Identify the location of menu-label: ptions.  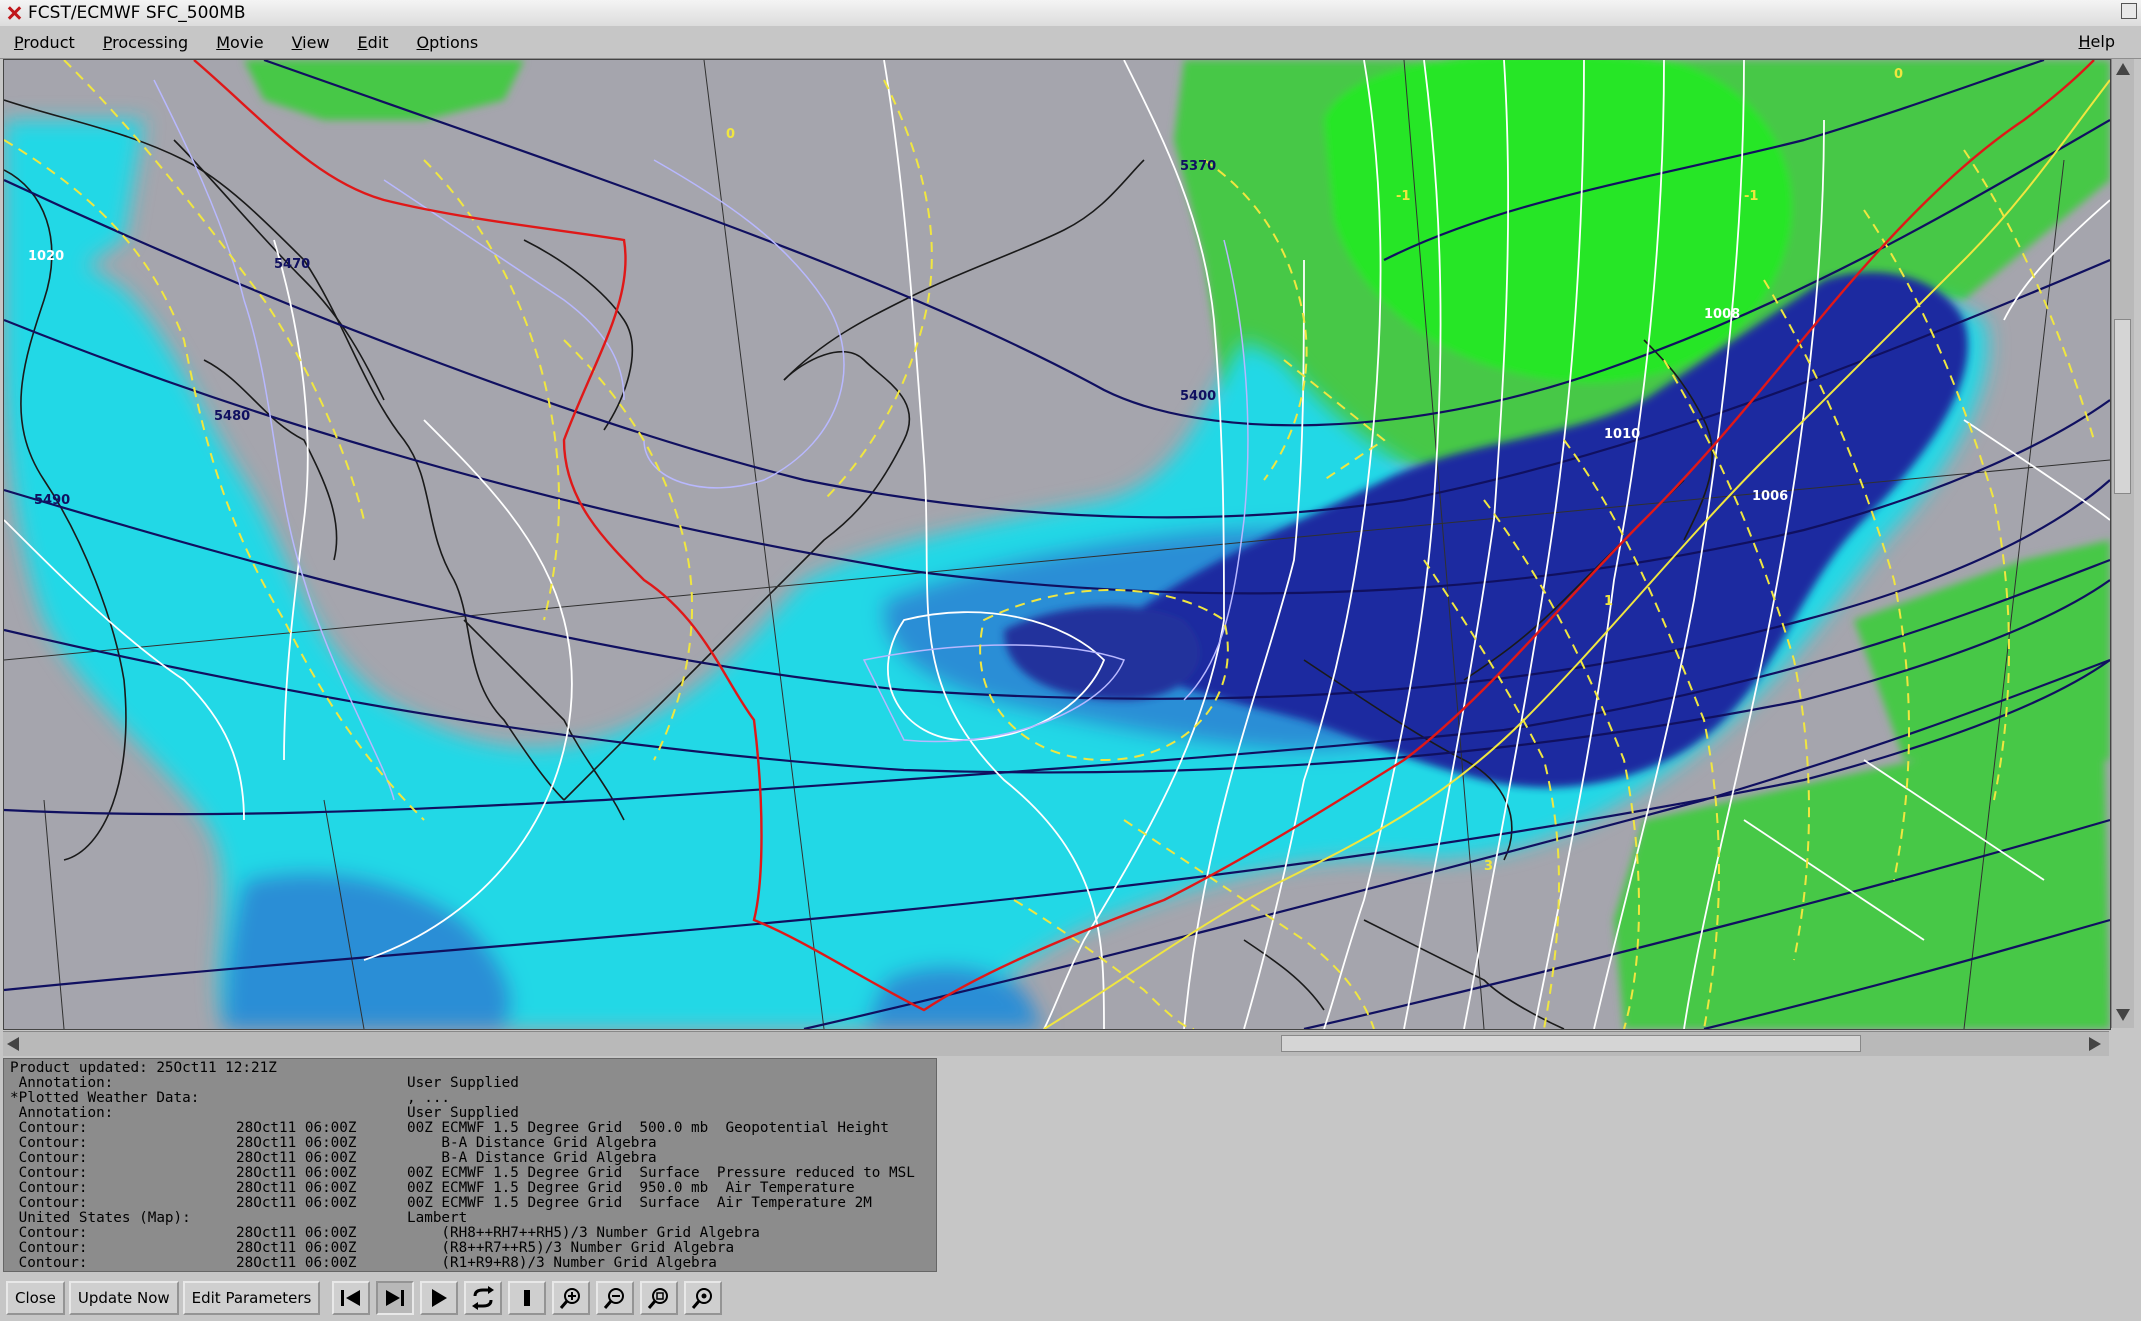
(454, 42).